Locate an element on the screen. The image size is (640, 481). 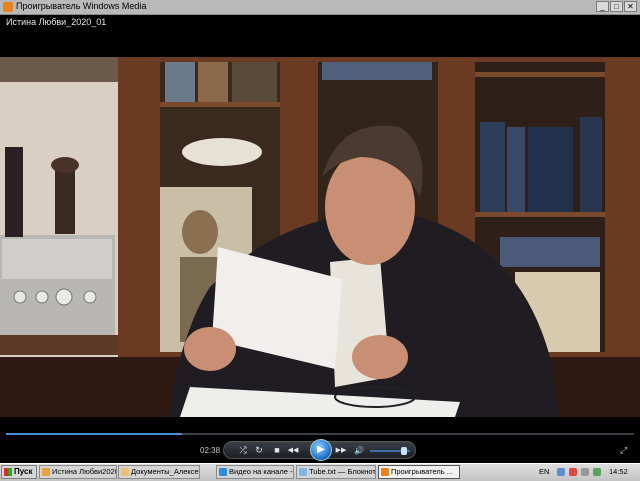
play-button: ▶ is located at coordinates (321, 450).